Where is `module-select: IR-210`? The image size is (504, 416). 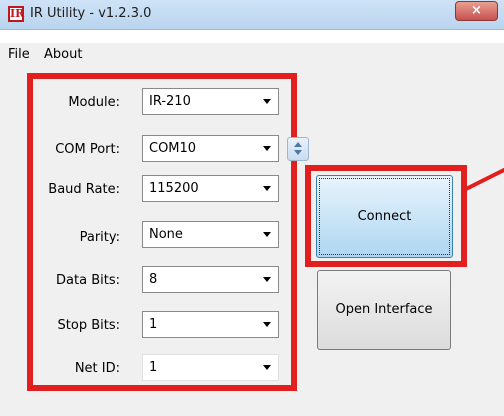 module-select: IR-210 is located at coordinates (210, 101).